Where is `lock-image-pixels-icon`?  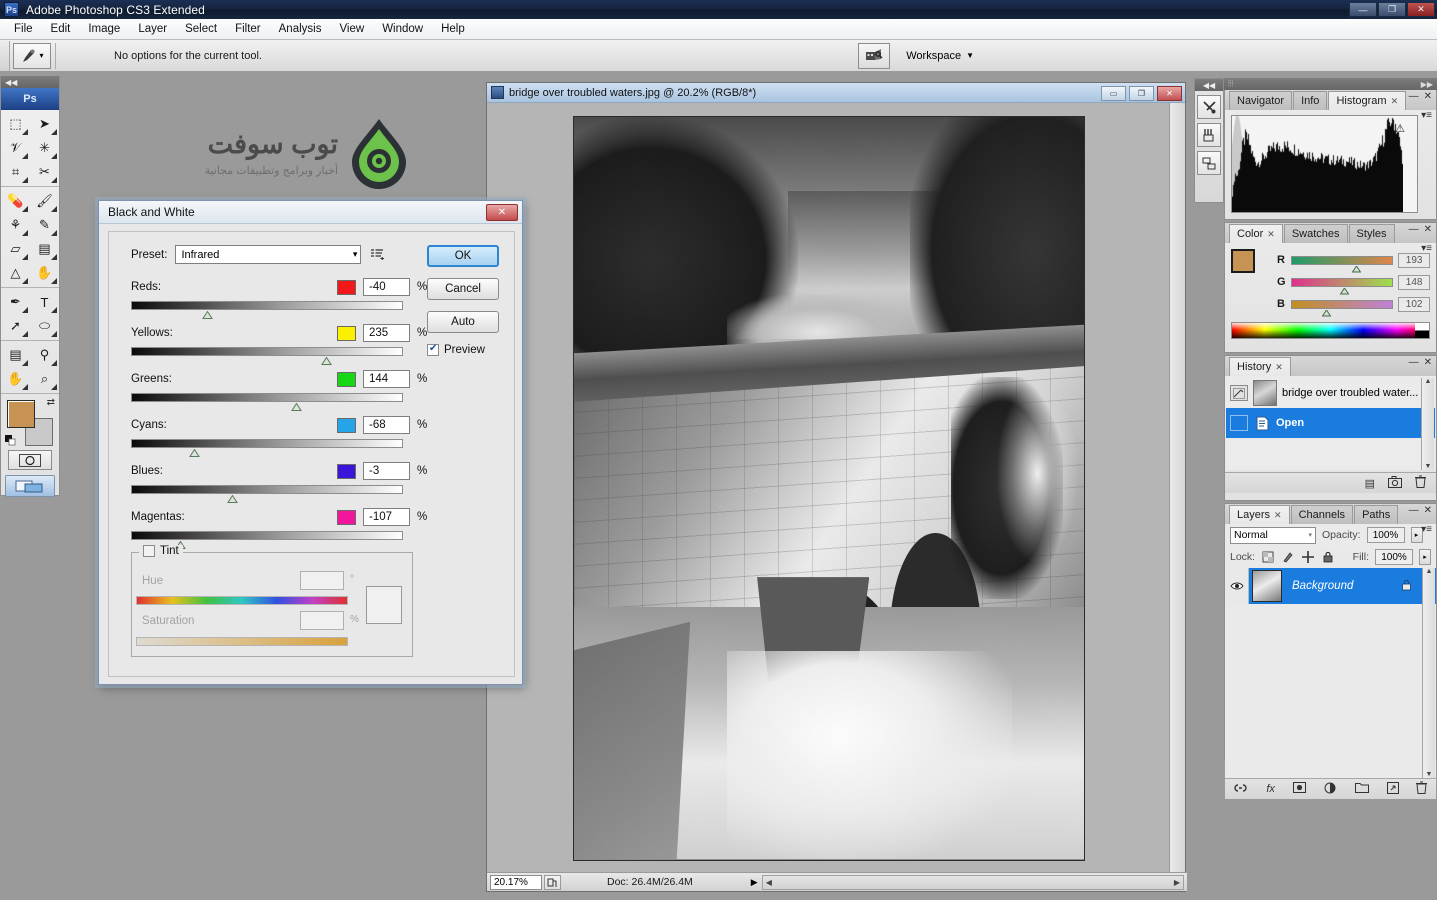 lock-image-pixels-icon is located at coordinates (1288, 557).